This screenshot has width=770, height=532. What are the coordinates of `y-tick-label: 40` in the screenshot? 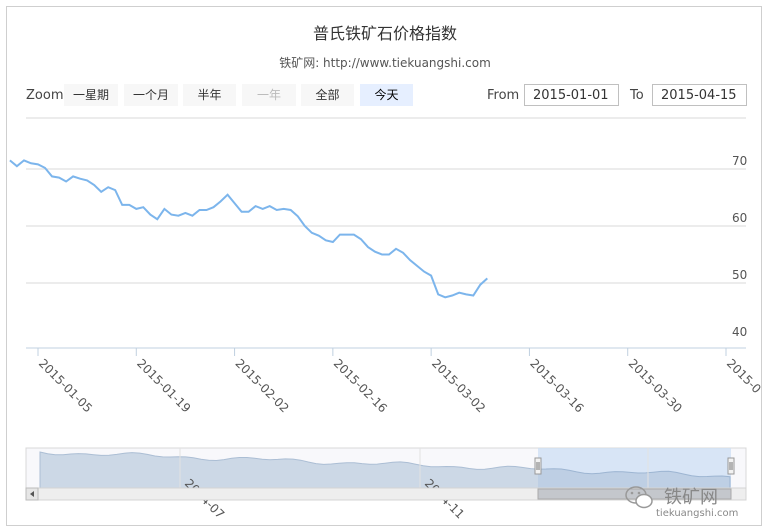 It's located at (739, 332).